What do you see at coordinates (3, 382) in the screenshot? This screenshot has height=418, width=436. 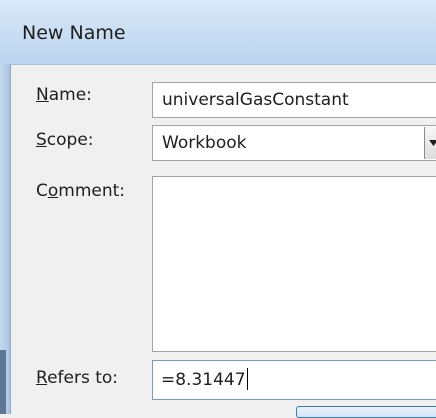 I see `window-frame-shadow` at bounding box center [3, 382].